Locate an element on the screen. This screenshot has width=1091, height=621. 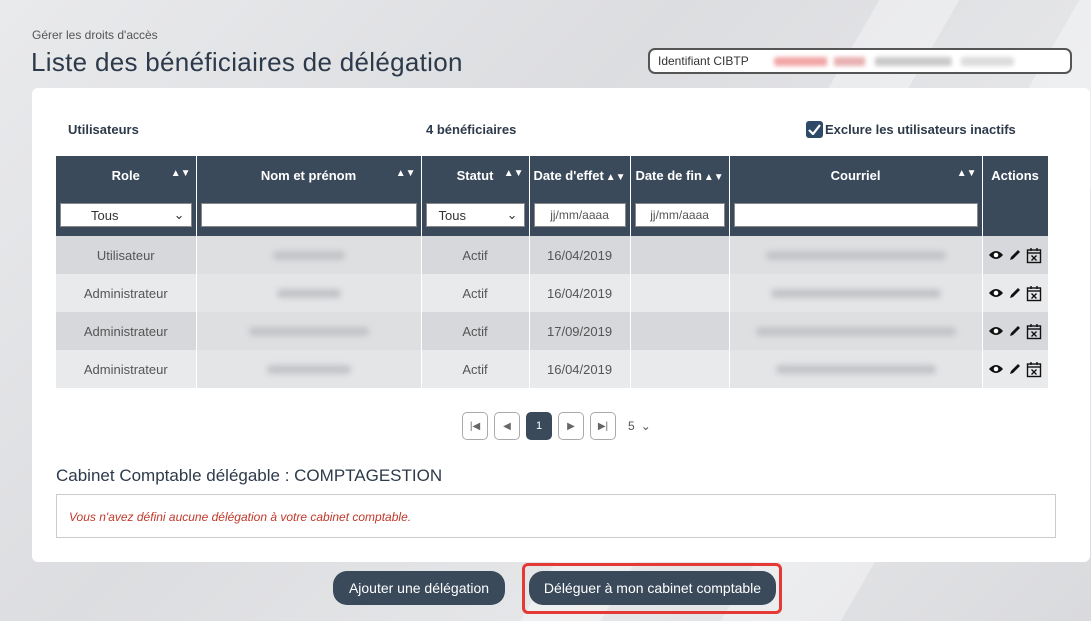
courriel-filter-input is located at coordinates (855, 215).